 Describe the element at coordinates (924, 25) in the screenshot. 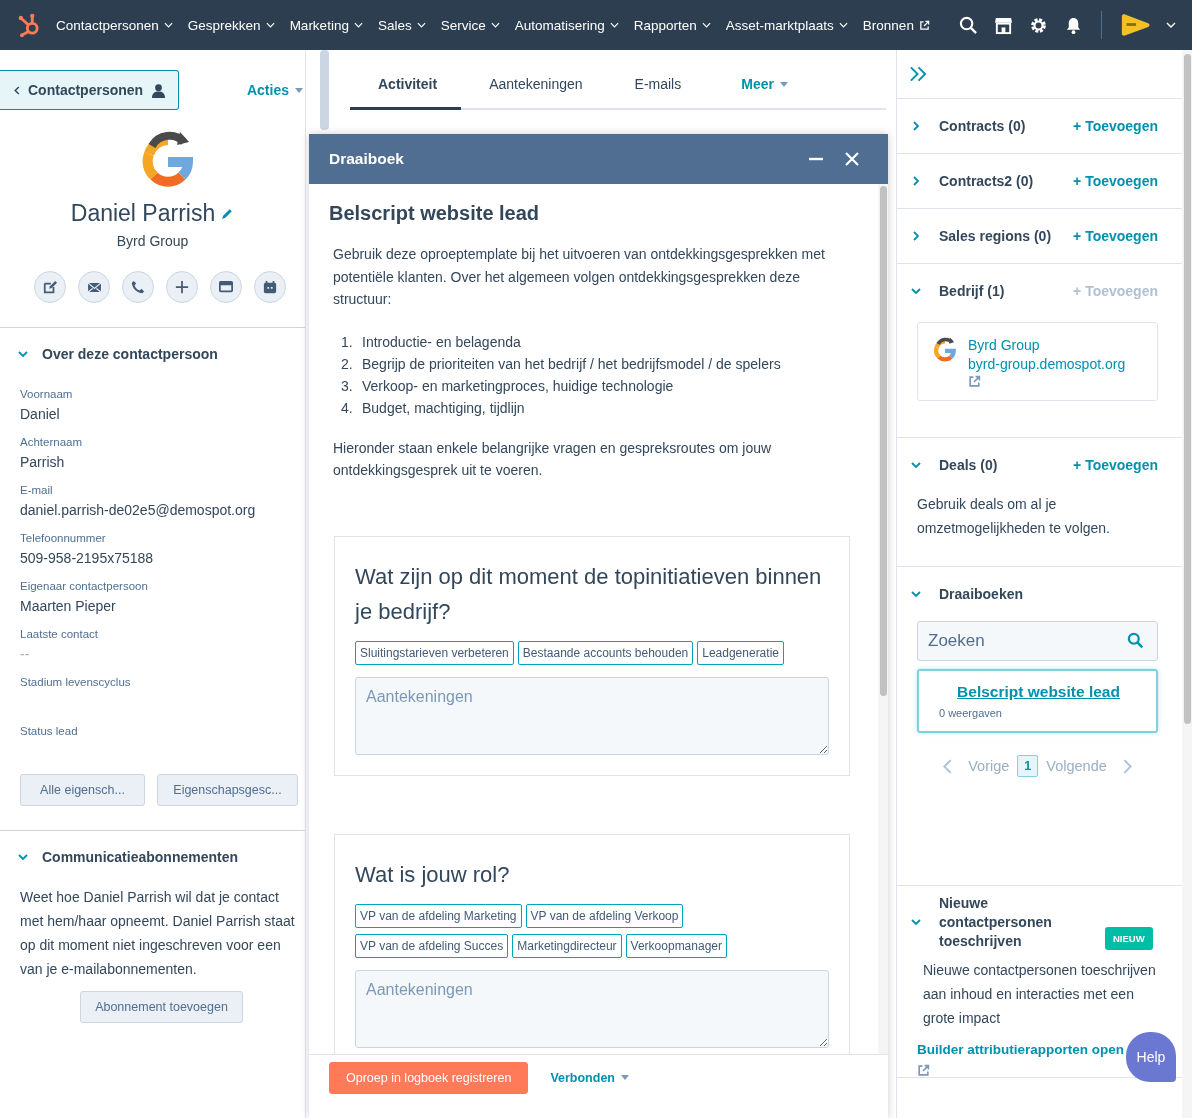

I see `external-link-icon` at that location.